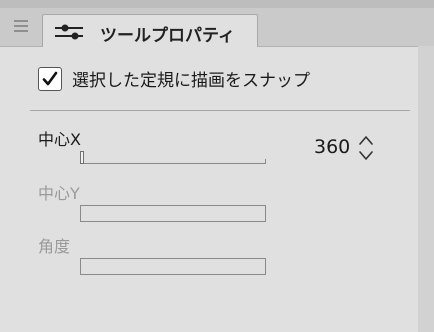 The width and height of the screenshot is (434, 332). What do you see at coordinates (54, 246) in the screenshot?
I see `angle-label: 角度` at bounding box center [54, 246].